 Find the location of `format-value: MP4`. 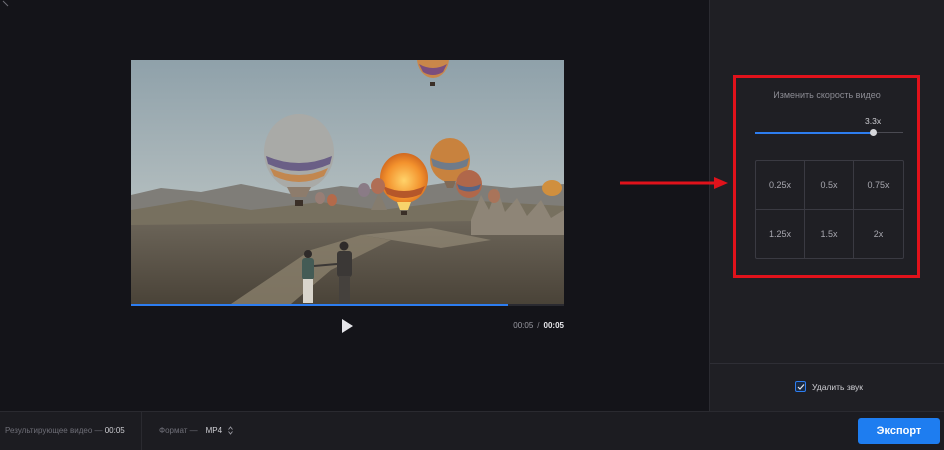

format-value: MP4 is located at coordinates (214, 430).